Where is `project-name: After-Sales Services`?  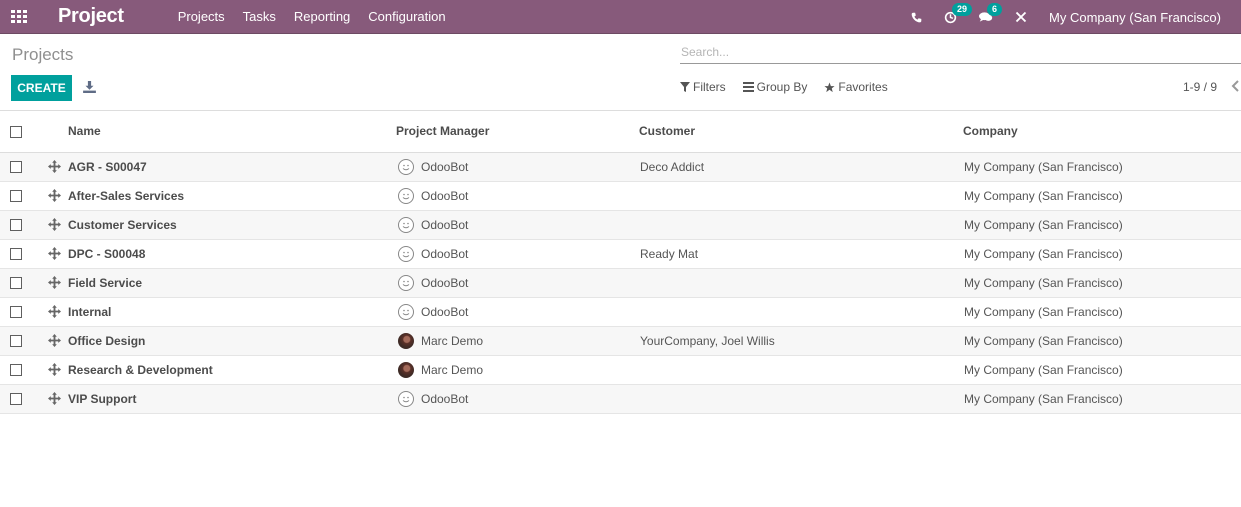 project-name: After-Sales Services is located at coordinates (126, 195).